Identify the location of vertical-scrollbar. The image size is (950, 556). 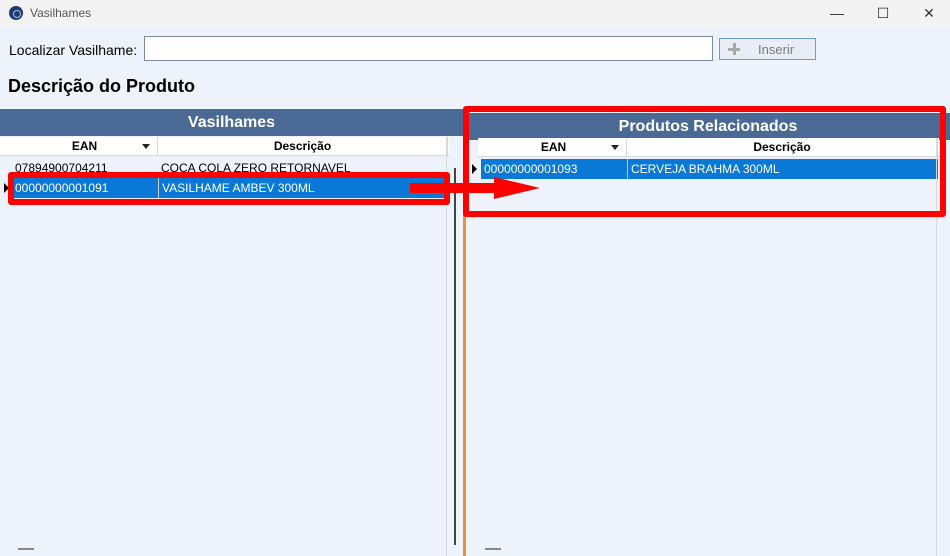
(455, 356).